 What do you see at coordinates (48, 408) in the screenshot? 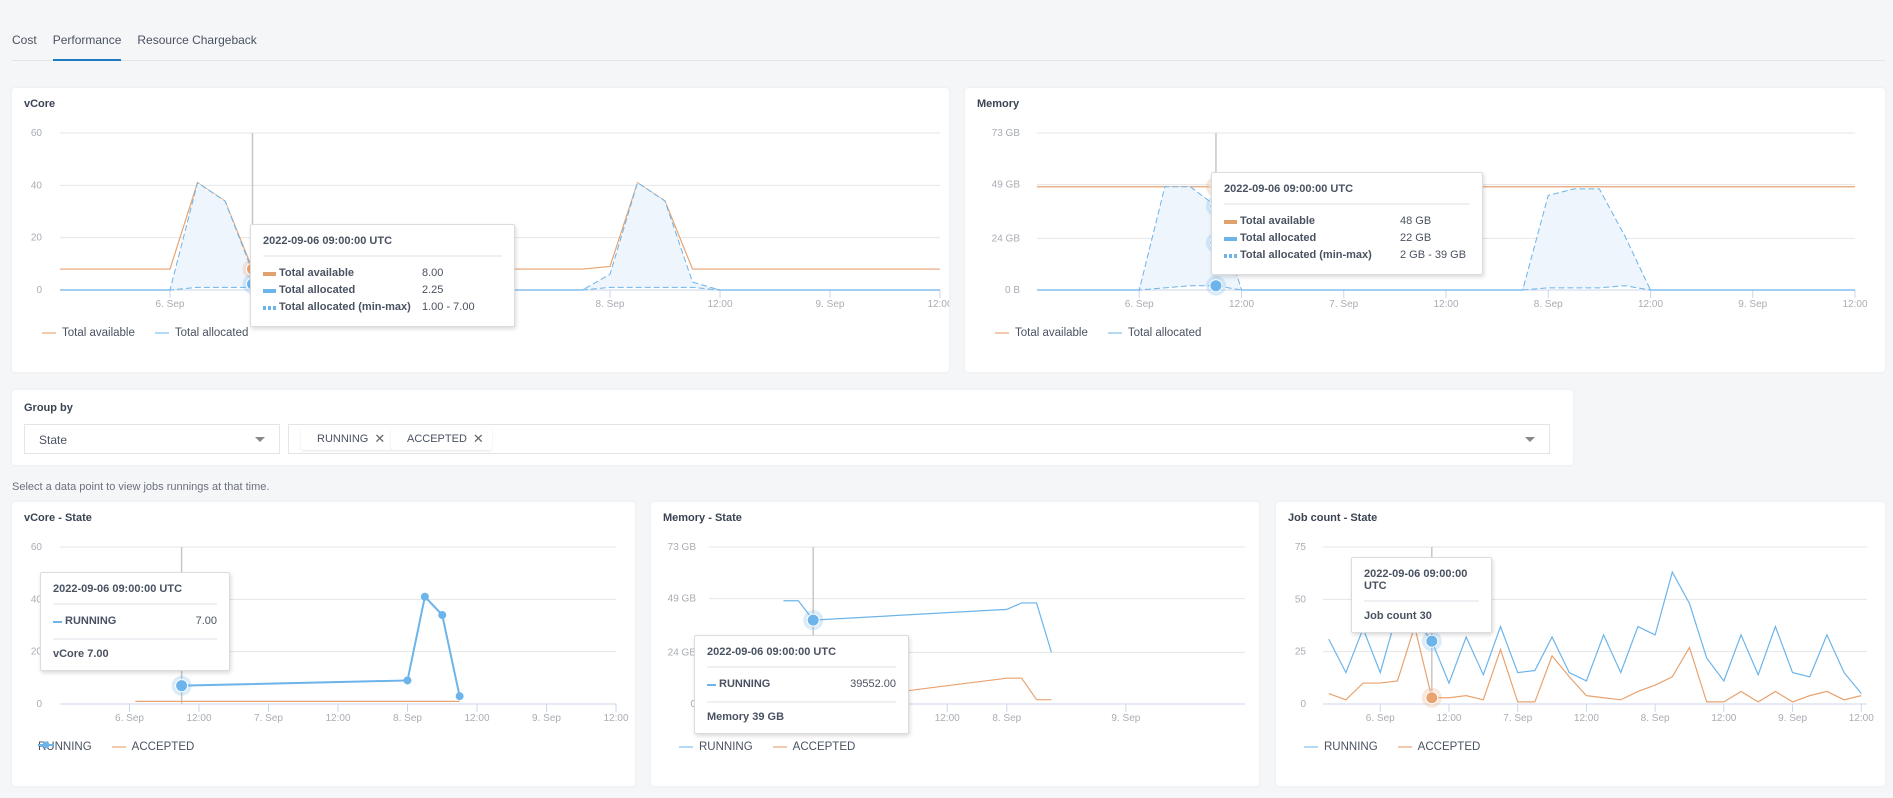
I see `group-by-label: Group by` at bounding box center [48, 408].